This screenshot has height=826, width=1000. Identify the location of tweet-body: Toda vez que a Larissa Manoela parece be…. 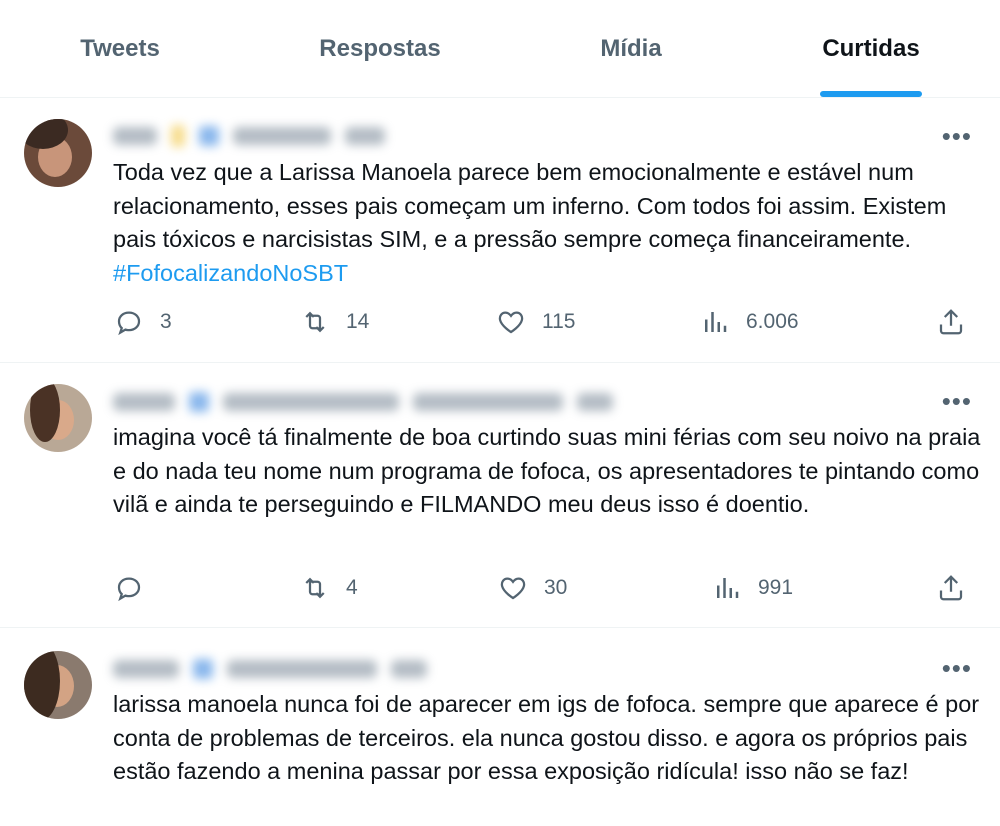
(530, 205).